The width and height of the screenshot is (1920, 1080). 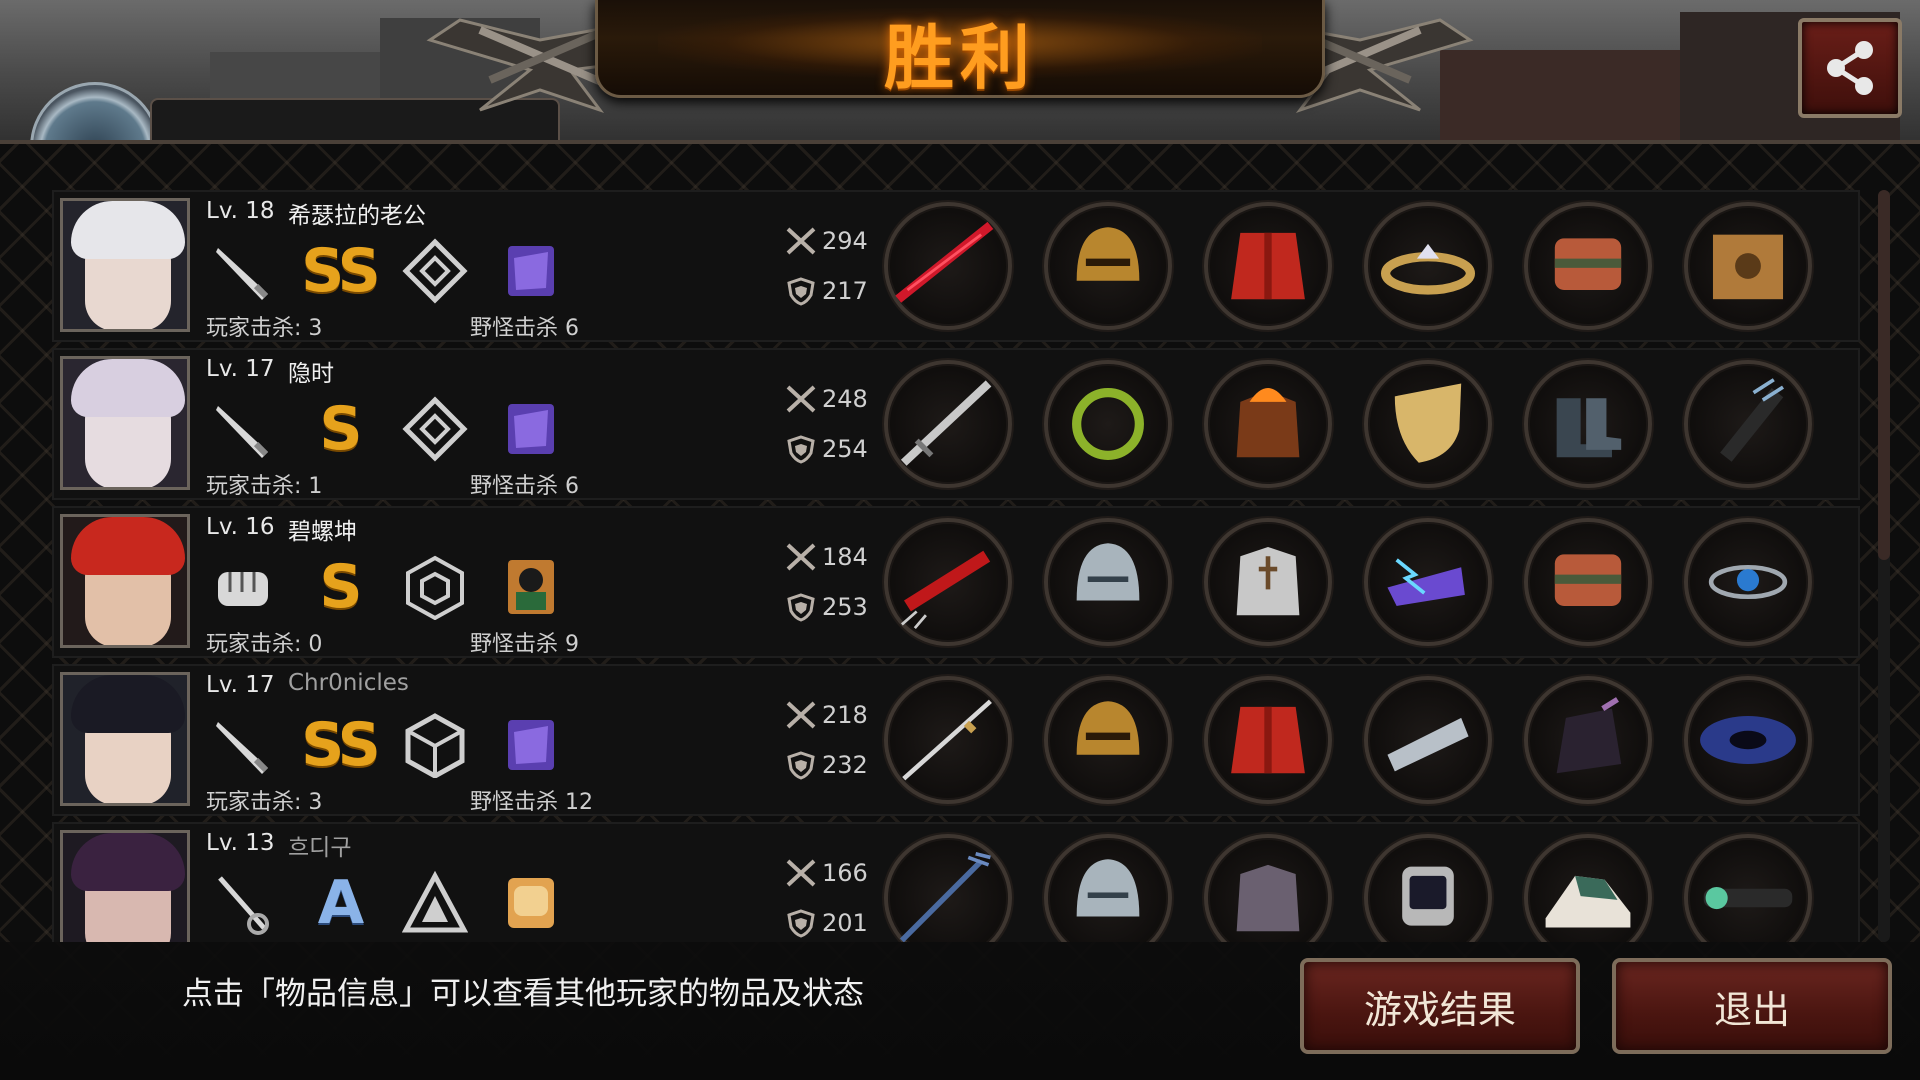 I want to click on katana-icon, so click(x=947, y=740).